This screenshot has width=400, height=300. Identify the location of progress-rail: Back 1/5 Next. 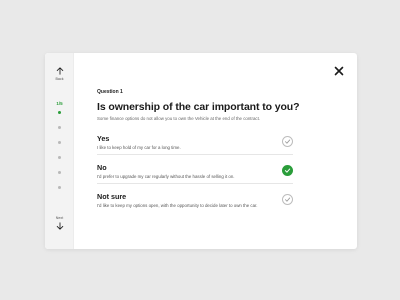
(59, 151).